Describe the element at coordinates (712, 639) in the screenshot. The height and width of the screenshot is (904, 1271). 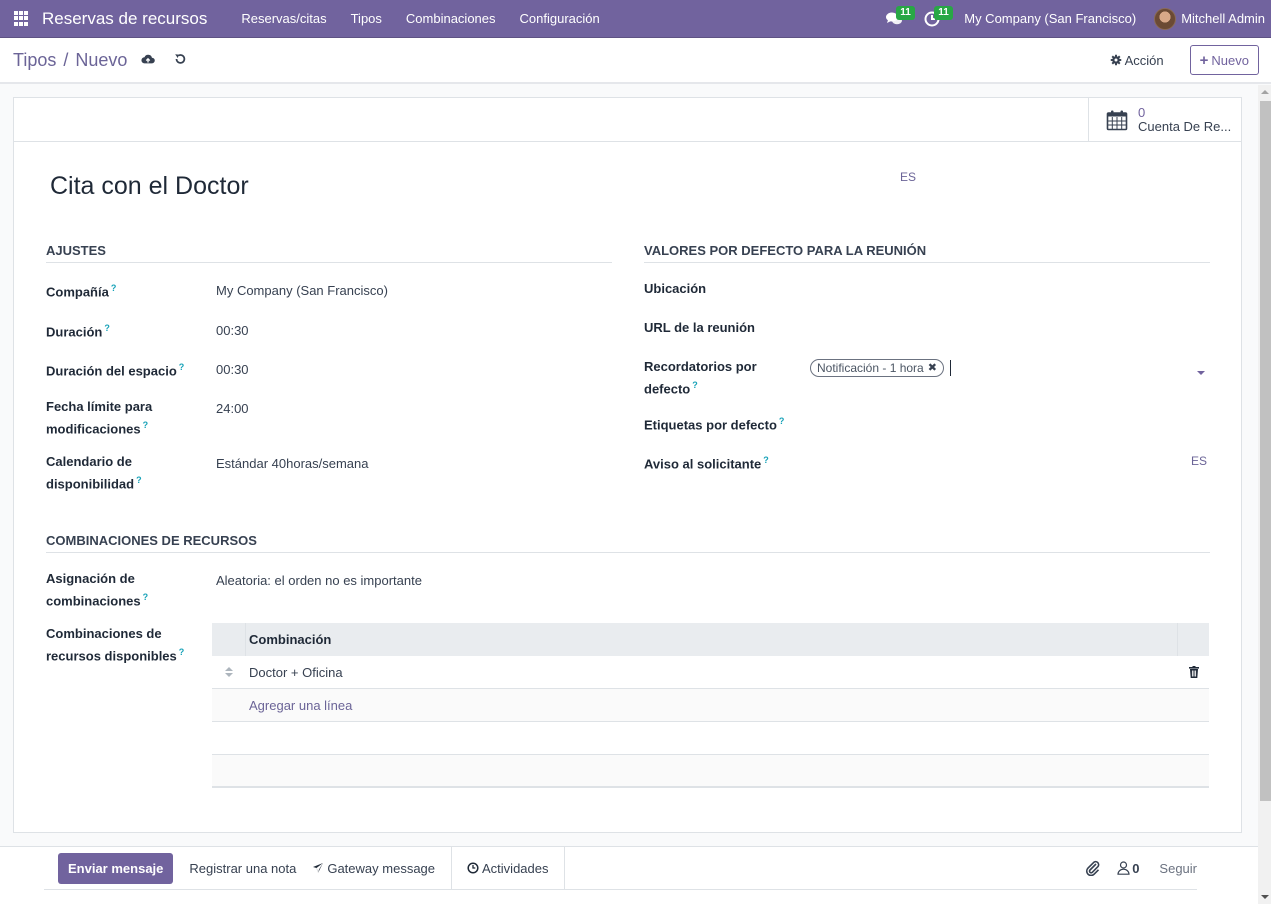
I see `column-header-combination: Combinación` at that location.